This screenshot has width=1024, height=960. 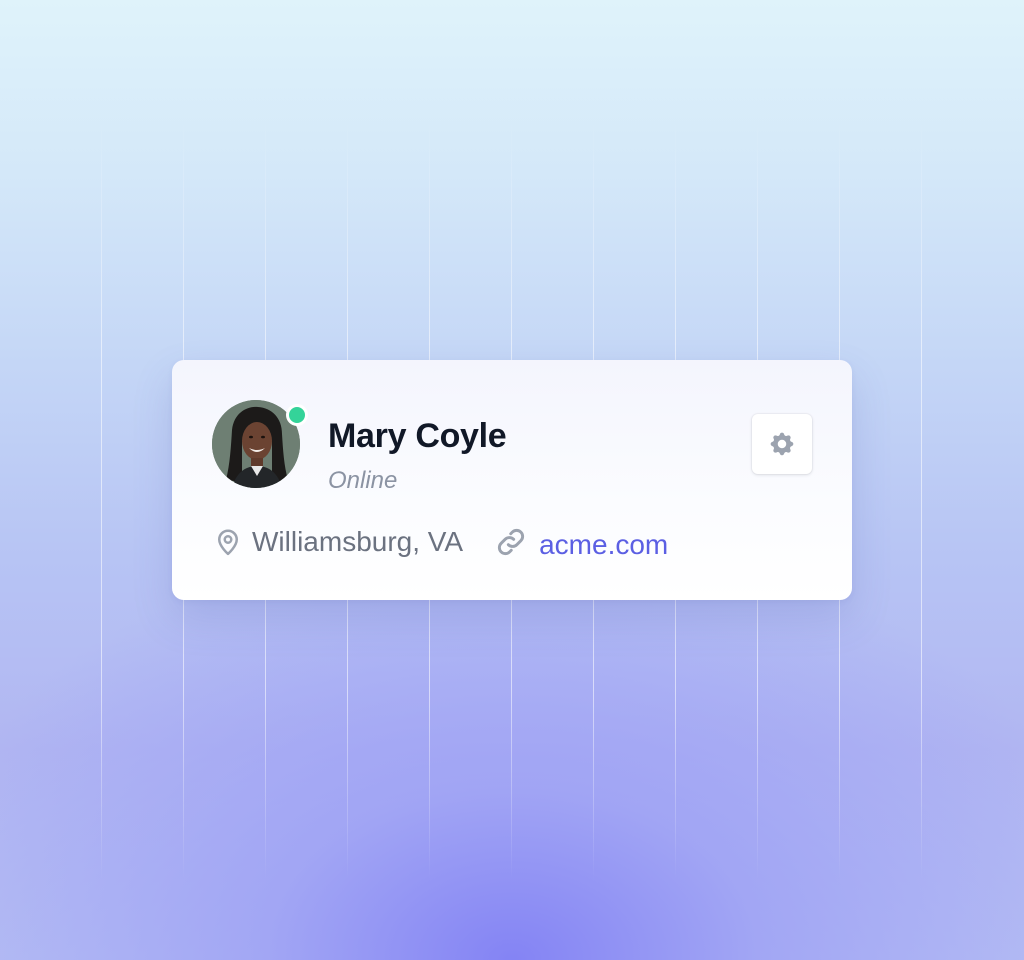 What do you see at coordinates (260, 444) in the screenshot?
I see `avatar-container` at bounding box center [260, 444].